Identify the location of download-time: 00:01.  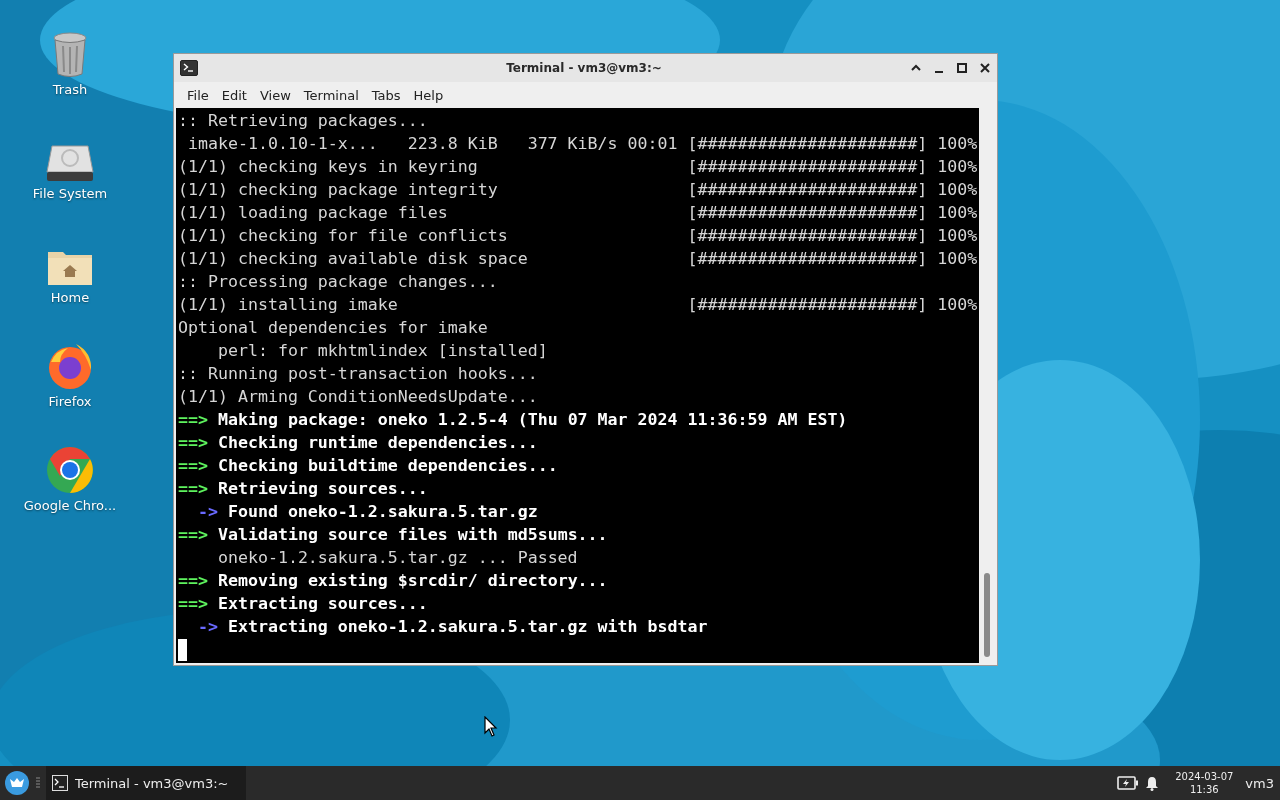
(653, 144).